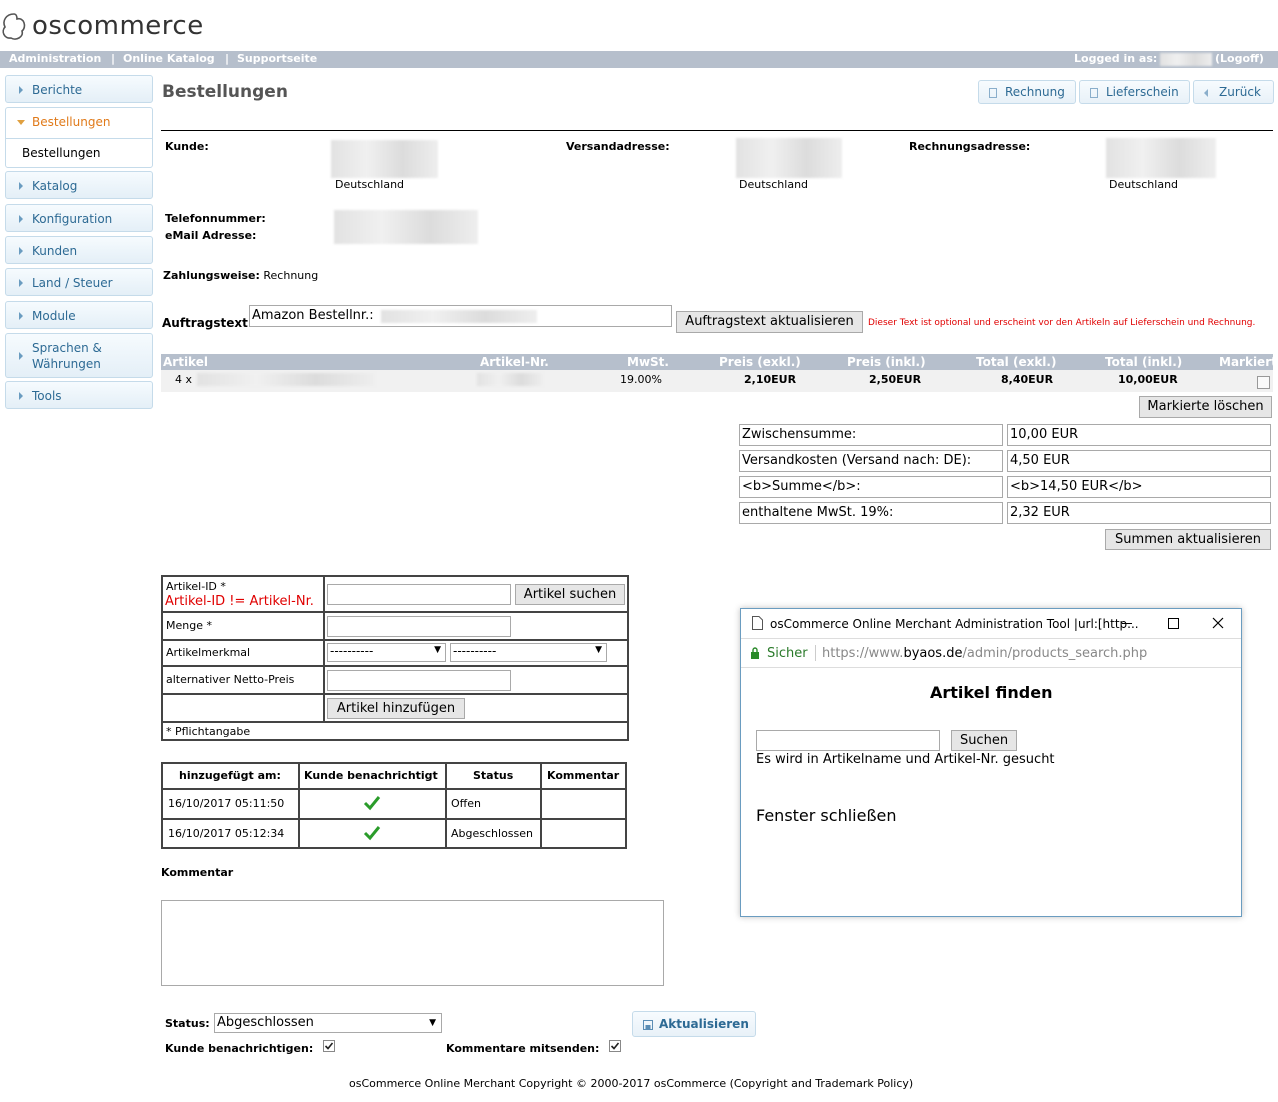 This screenshot has width=1278, height=1102. I want to click on sum-label-field: <b>Summe</b>:, so click(871, 487).